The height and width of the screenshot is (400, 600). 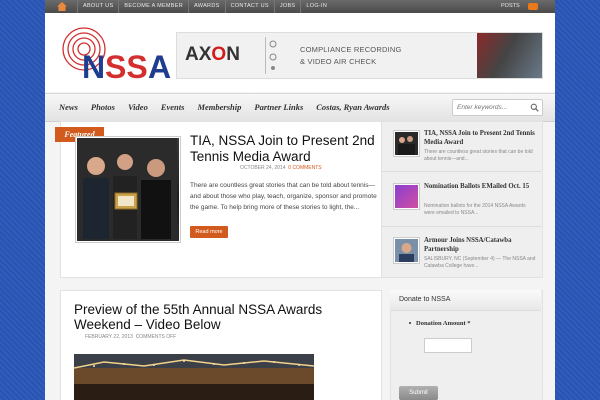 I want to click on logo-letter-n: N, so click(x=93, y=64).